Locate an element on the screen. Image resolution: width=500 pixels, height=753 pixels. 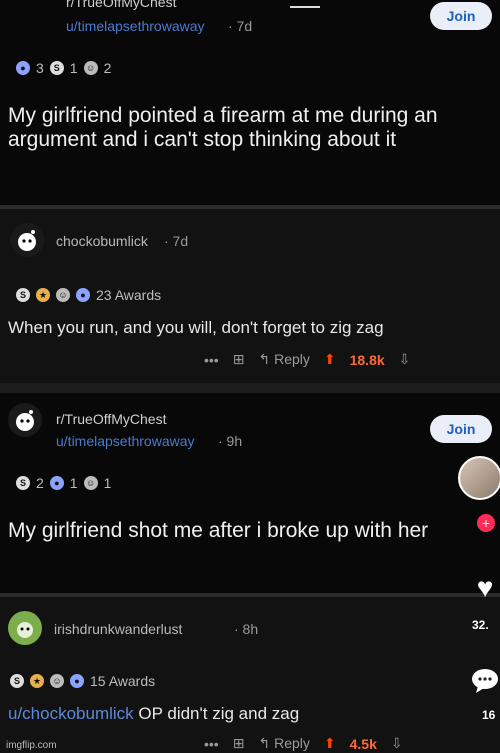
comment-1-actions: ••• ⊞ ↰ Reply ⬆ 18.8k ⇩ is located at coordinates (307, 359).